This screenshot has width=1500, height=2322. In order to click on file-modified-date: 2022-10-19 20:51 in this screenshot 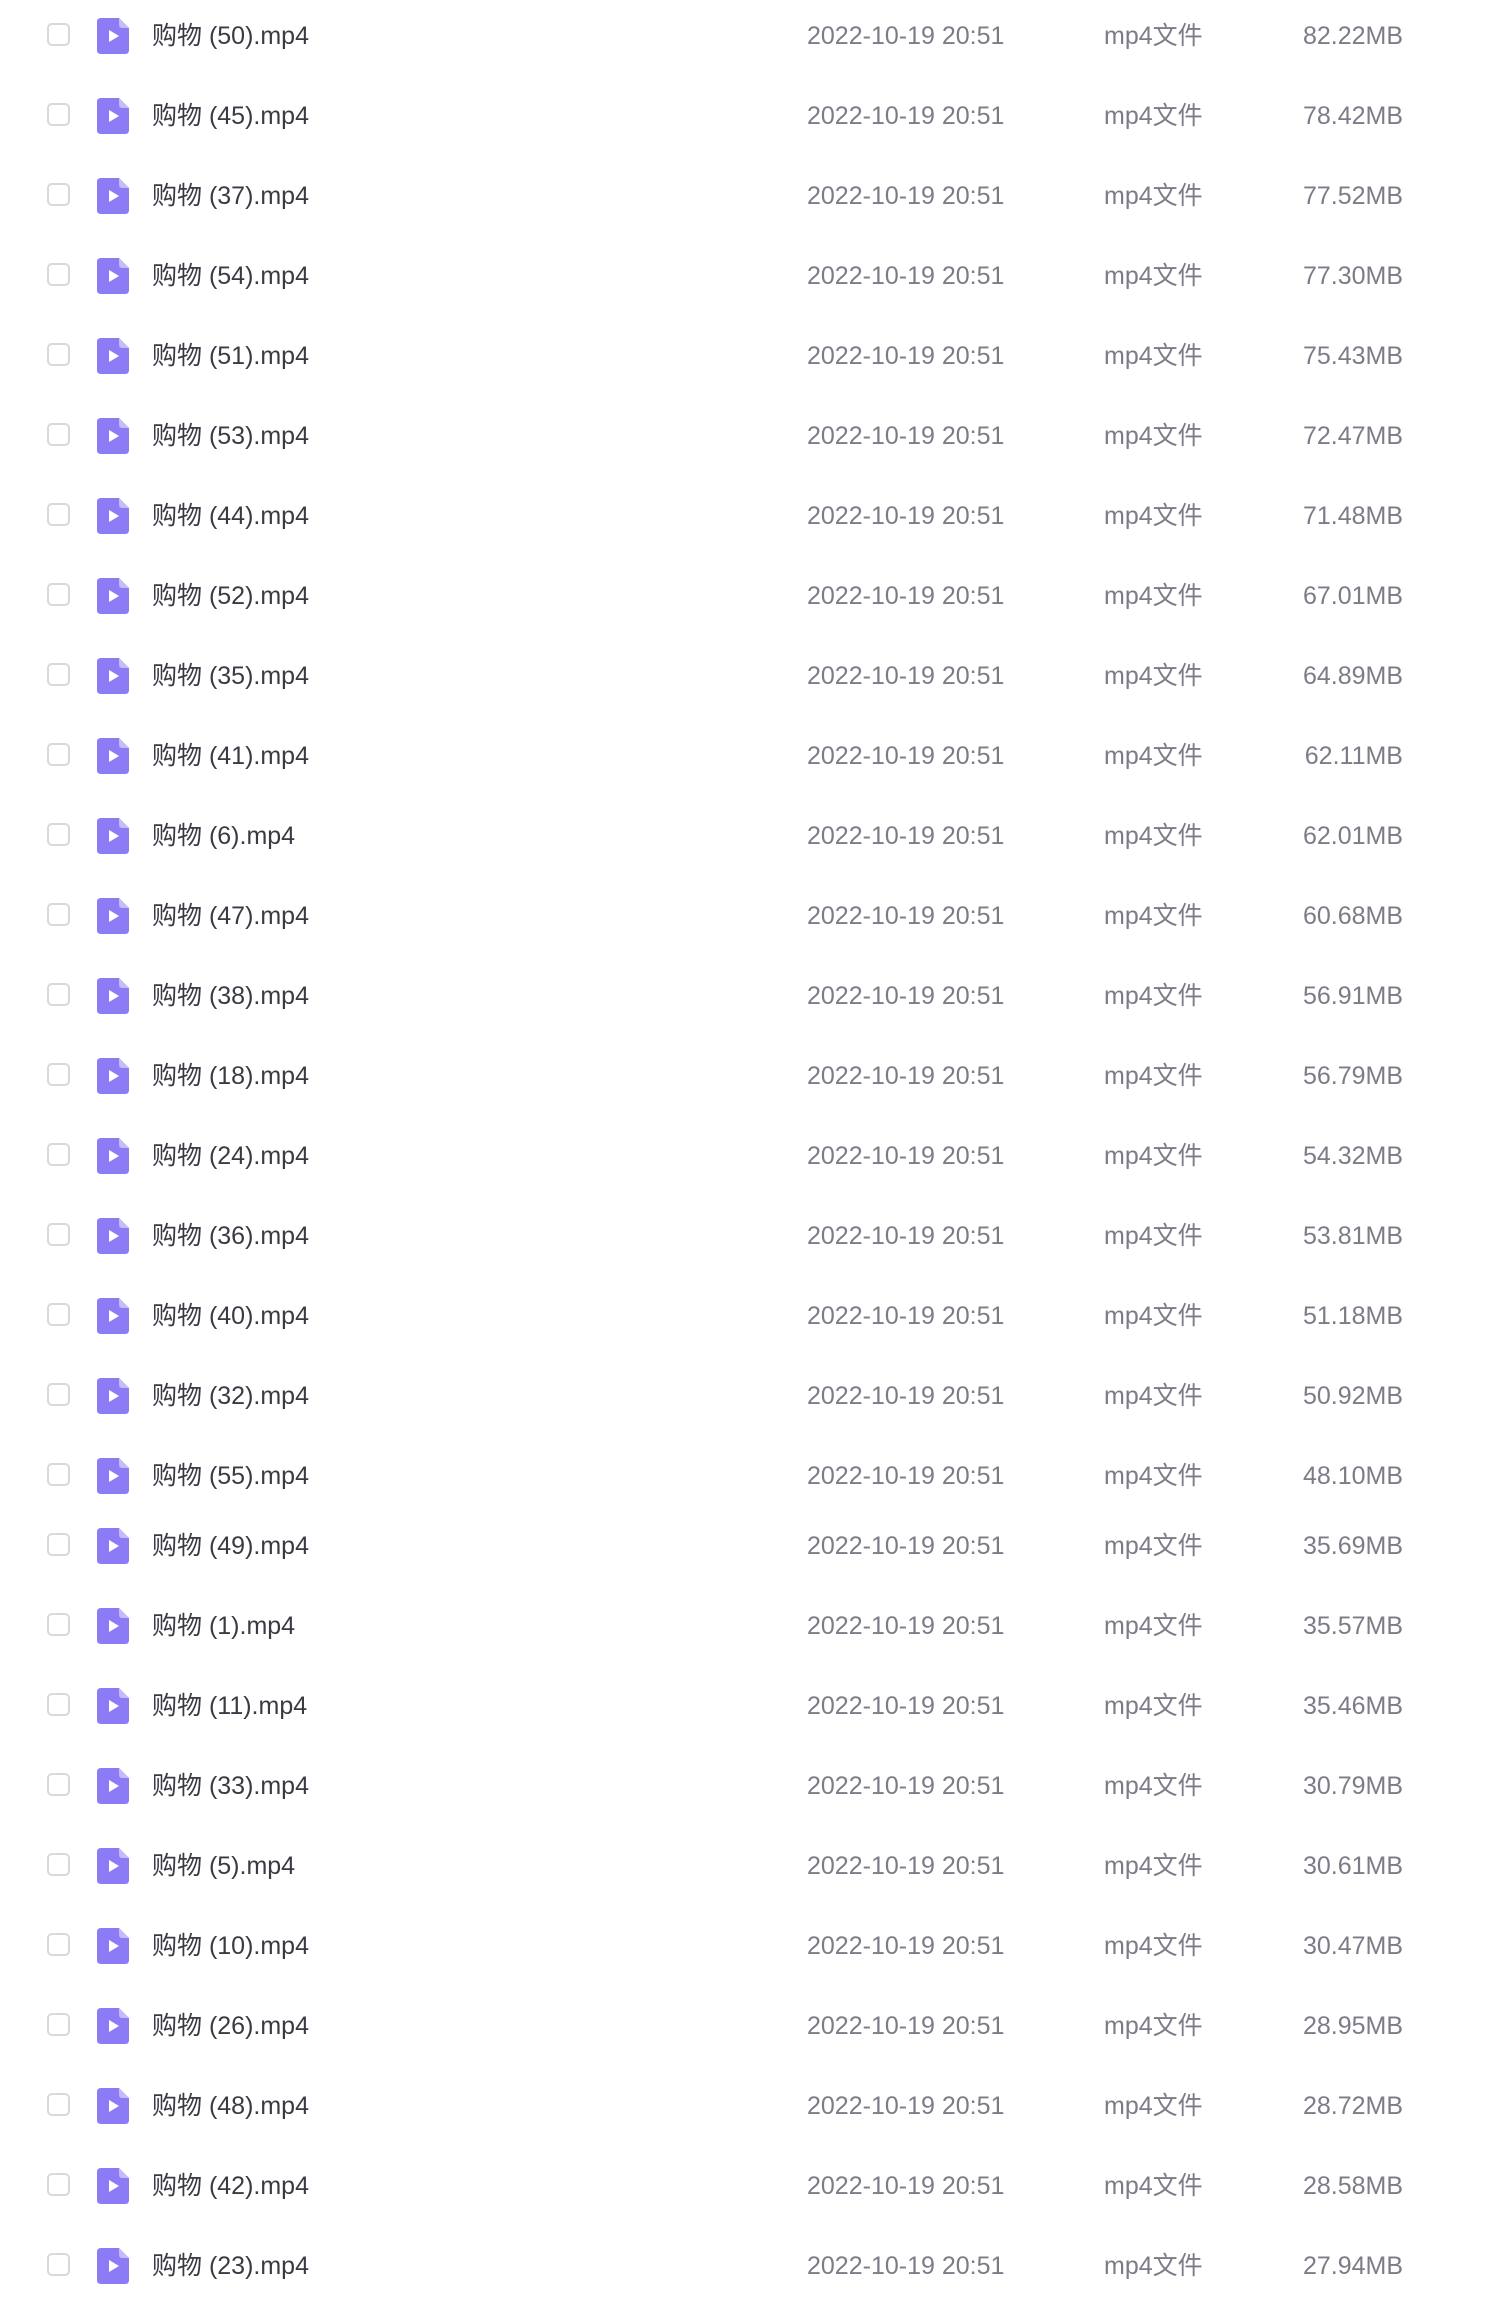, I will do `click(906, 1156)`.